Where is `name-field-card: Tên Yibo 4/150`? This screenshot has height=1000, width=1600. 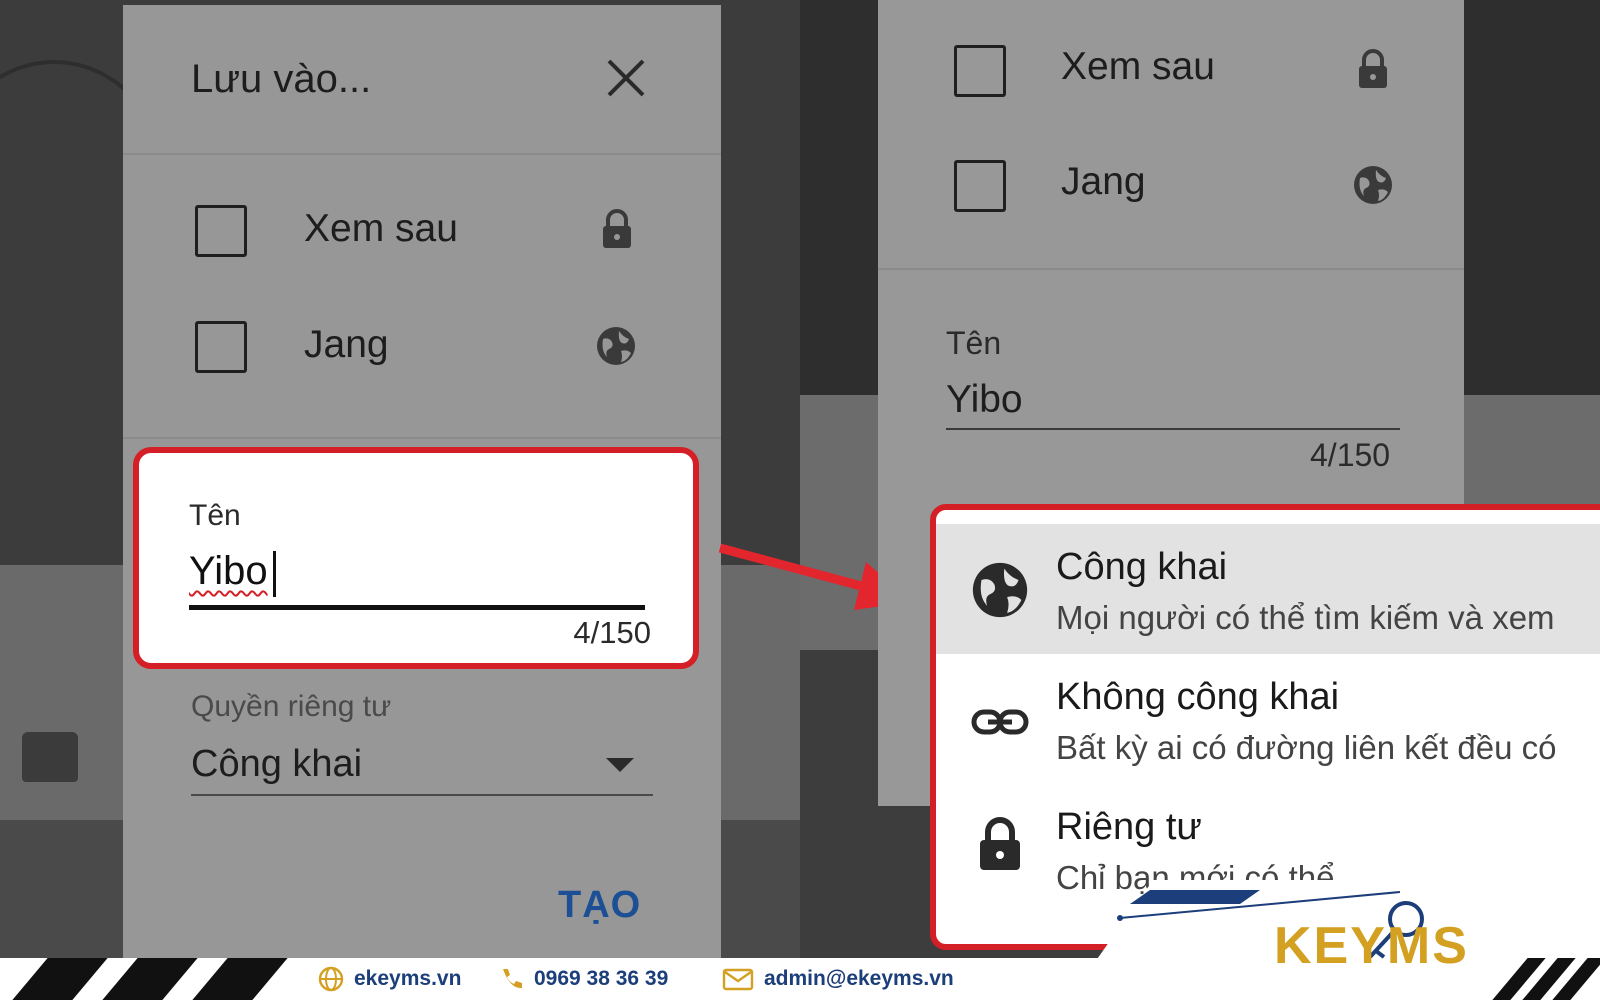
name-field-card: Tên Yibo 4/150 is located at coordinates (416, 558).